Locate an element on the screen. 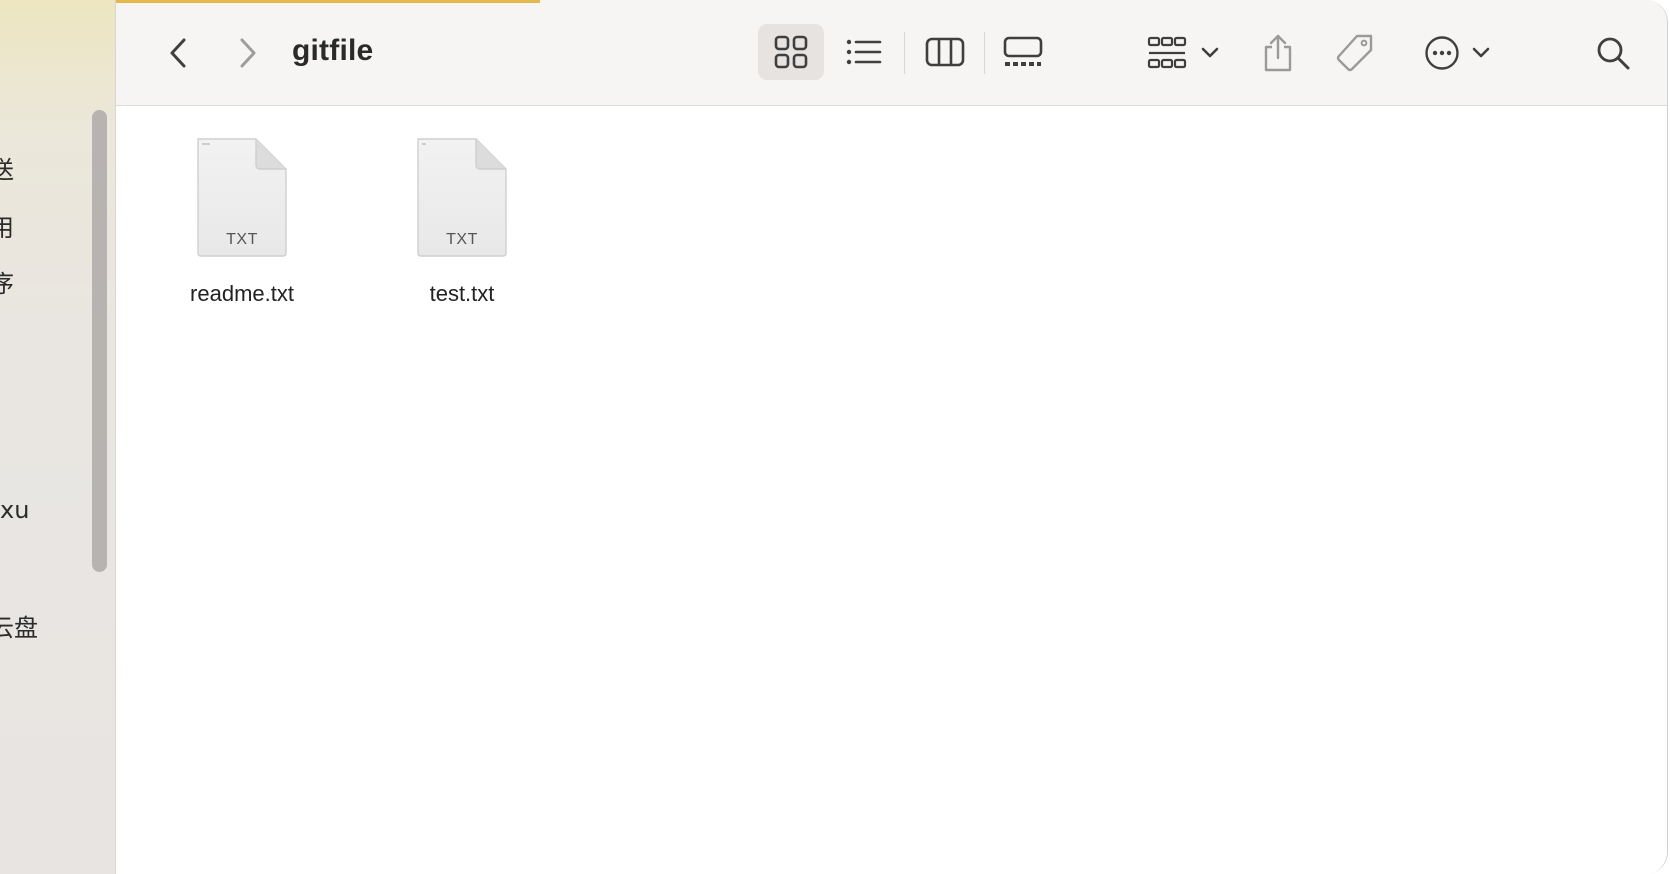 This screenshot has width=1670, height=874. search-icon is located at coordinates (1613, 53).